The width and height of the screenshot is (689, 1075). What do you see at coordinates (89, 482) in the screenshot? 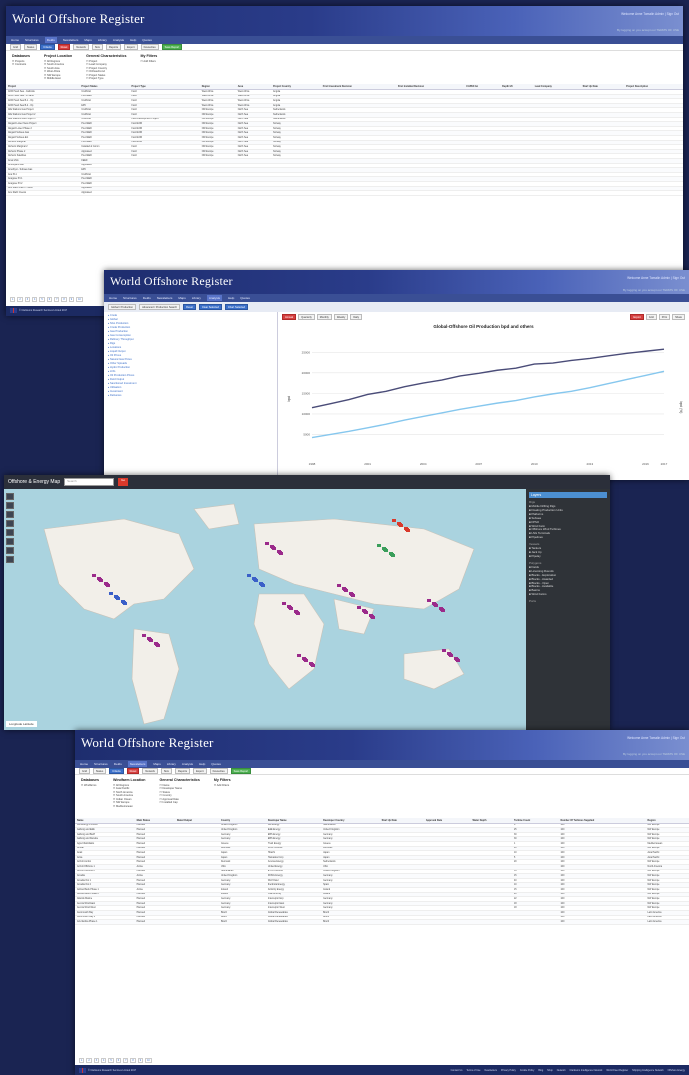
I see `map-search-input: Search` at bounding box center [89, 482].